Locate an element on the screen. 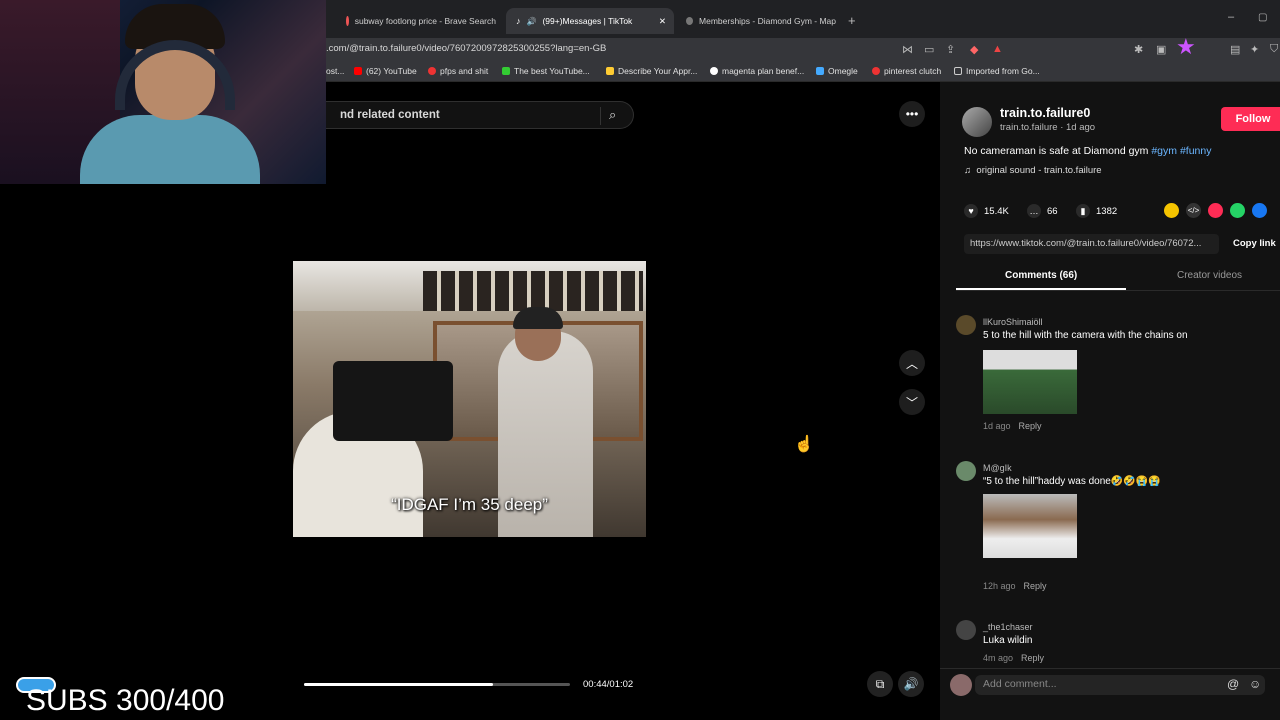  speaker-icon: 🔊 is located at coordinates (531, 21).